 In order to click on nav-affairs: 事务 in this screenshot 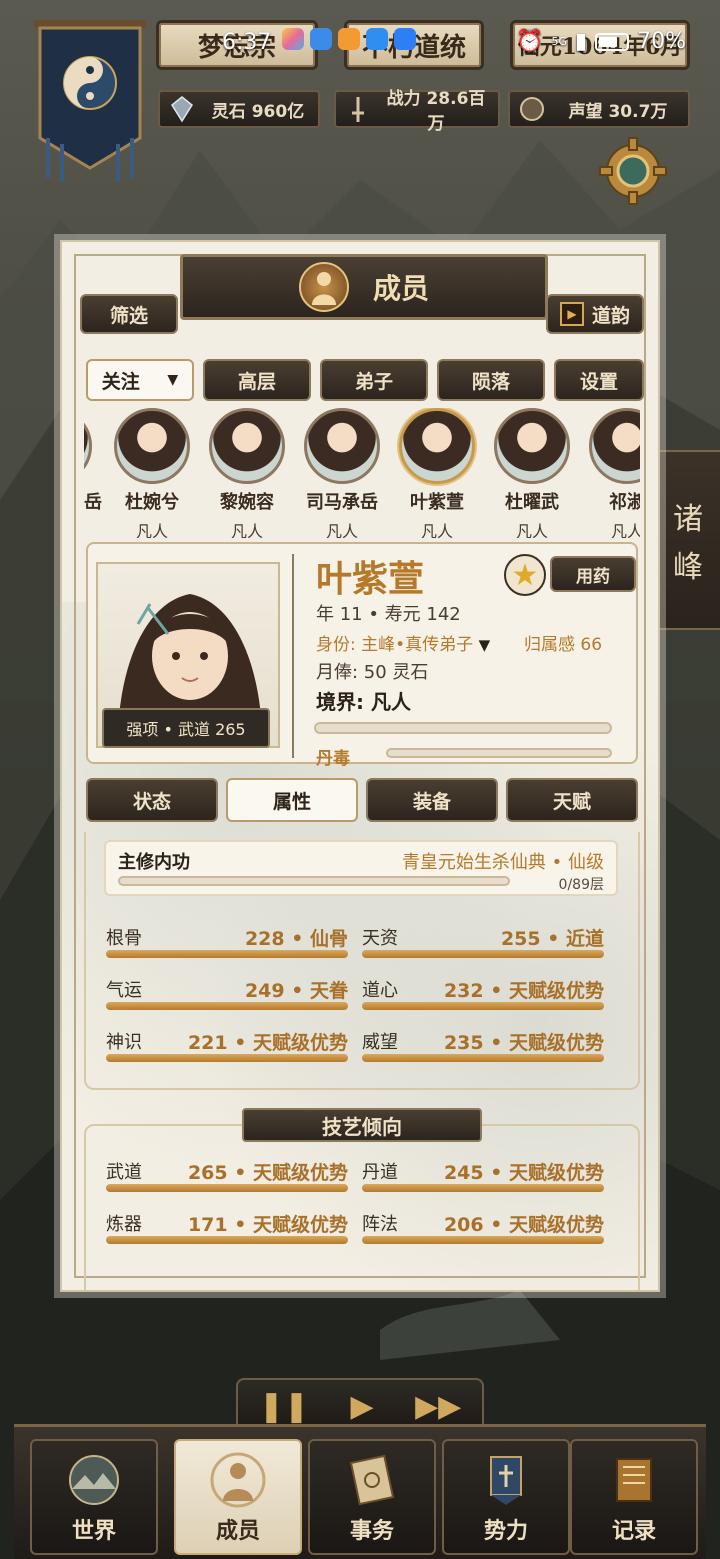, I will do `click(372, 1497)`.